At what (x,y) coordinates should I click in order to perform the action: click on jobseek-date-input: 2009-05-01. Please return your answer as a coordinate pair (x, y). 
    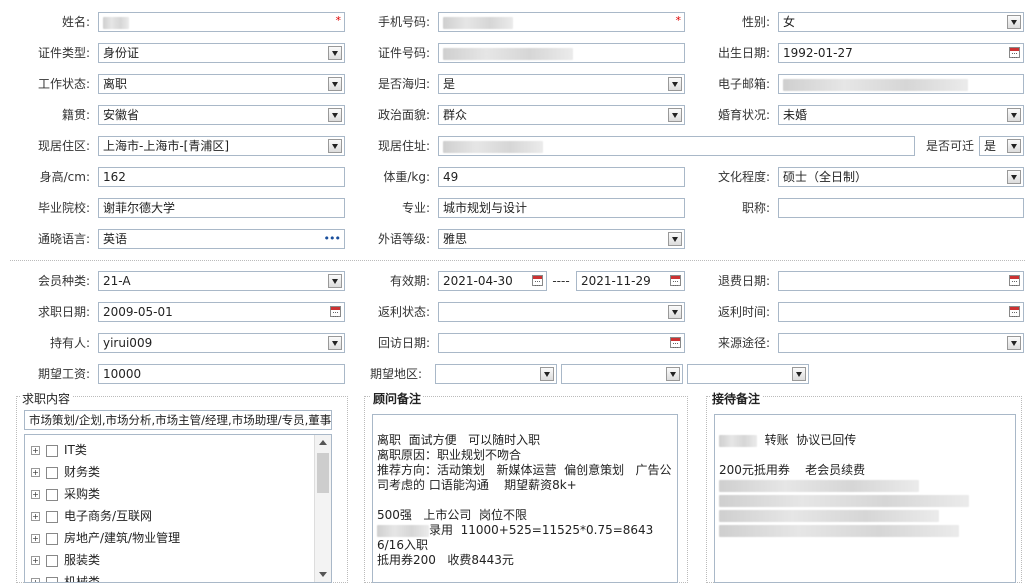
    Looking at the image, I should click on (221, 312).